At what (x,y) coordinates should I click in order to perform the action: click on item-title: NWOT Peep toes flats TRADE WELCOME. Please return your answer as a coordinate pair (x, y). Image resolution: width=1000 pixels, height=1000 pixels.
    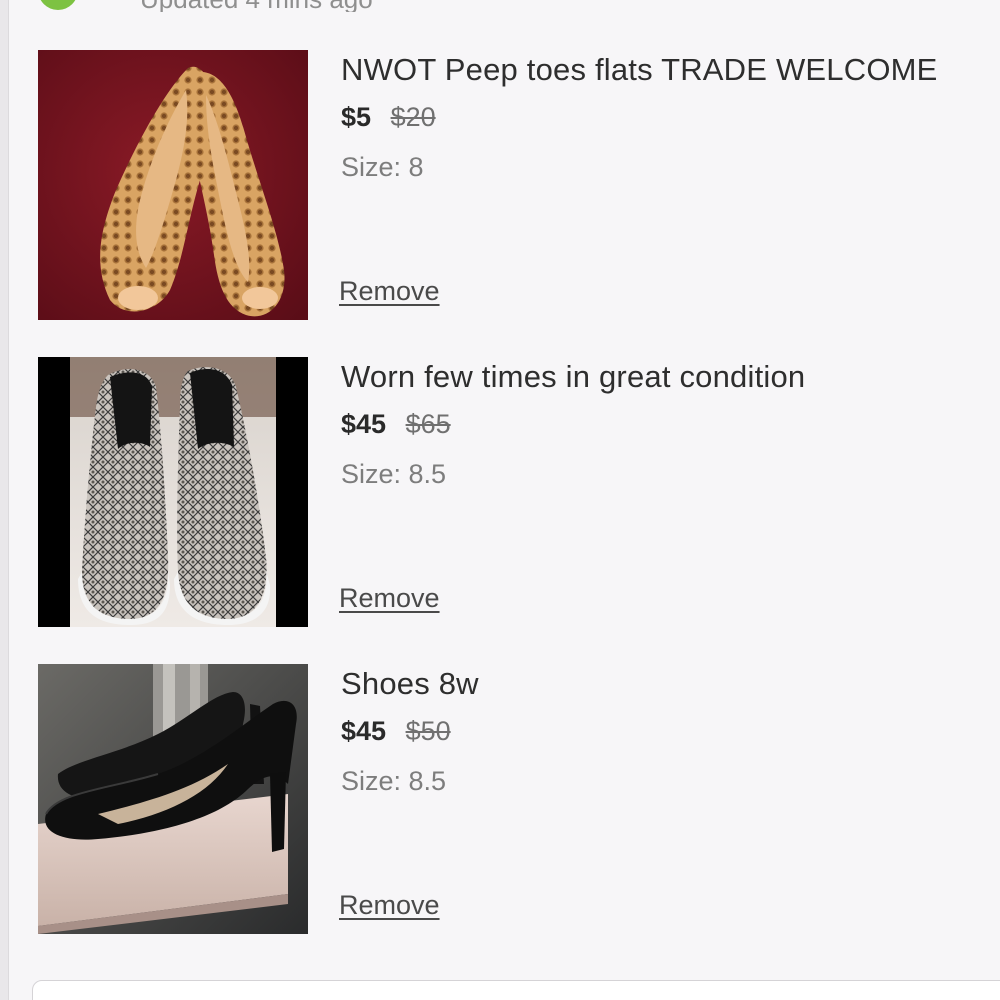
    Looking at the image, I should click on (639, 70).